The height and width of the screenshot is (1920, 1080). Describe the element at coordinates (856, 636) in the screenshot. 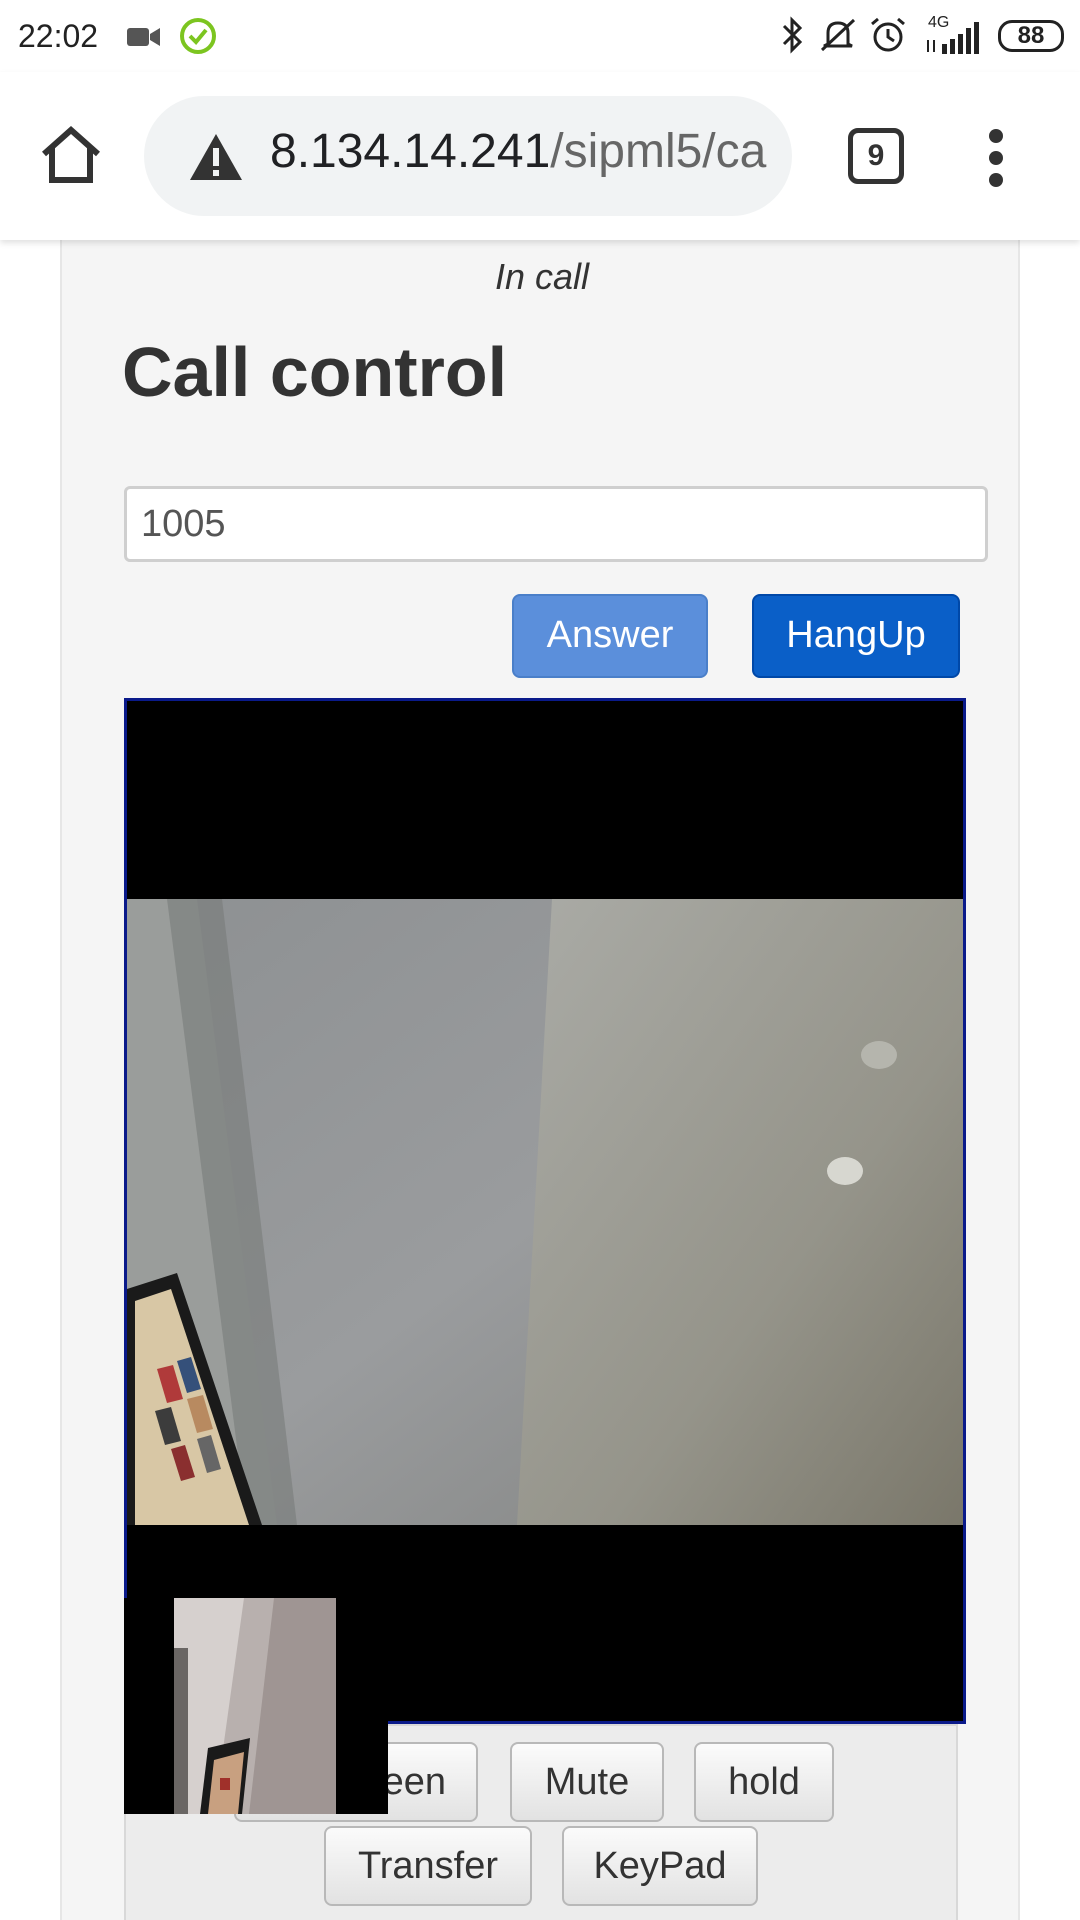

I see `hangup-button: HangUp` at that location.